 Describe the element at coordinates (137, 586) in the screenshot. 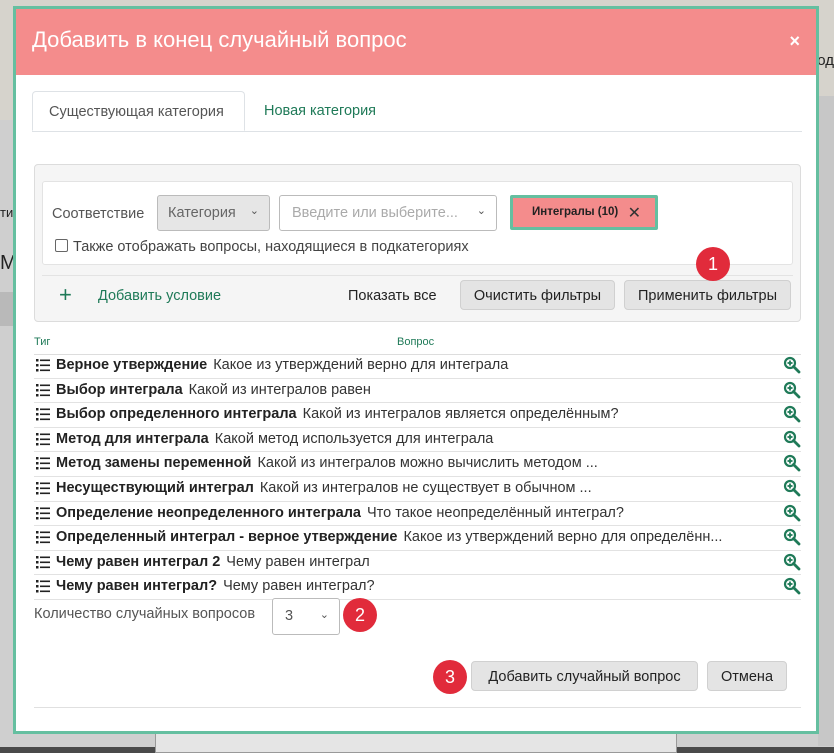

I see `question-name: Чему равен интеграл?` at that location.